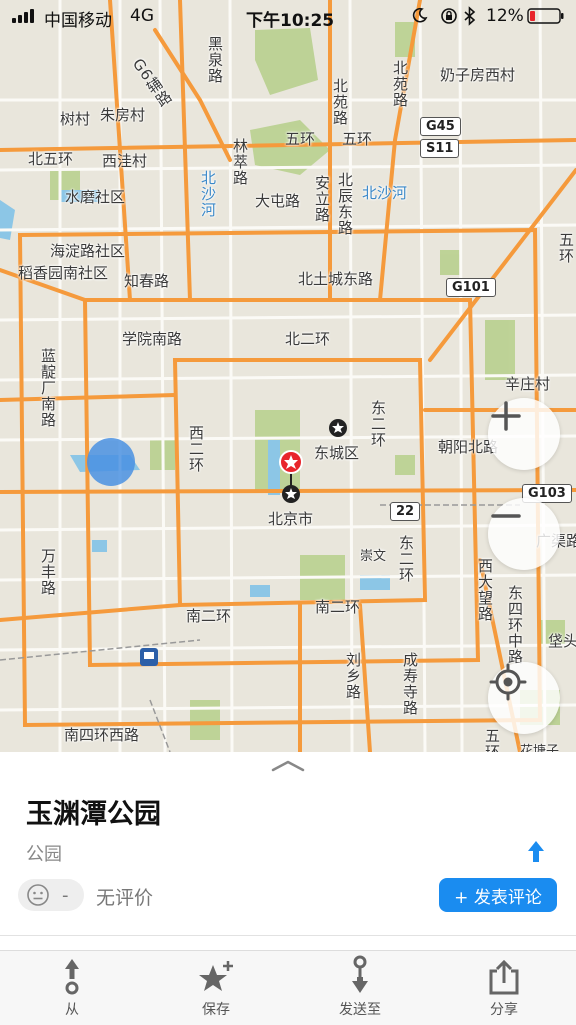 The image size is (576, 1025). I want to click on map-label: 北辰东路, so click(345, 204).